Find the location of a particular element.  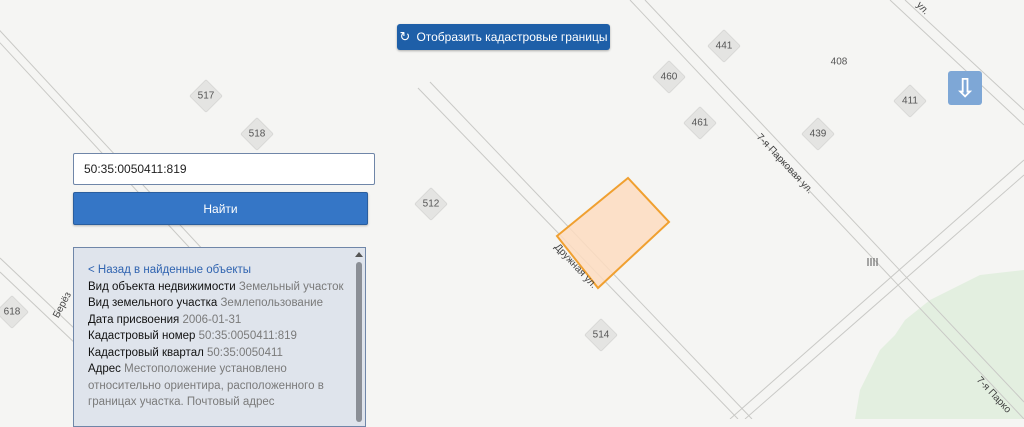

info-value: 50:35:0050411:819 is located at coordinates (247, 336).